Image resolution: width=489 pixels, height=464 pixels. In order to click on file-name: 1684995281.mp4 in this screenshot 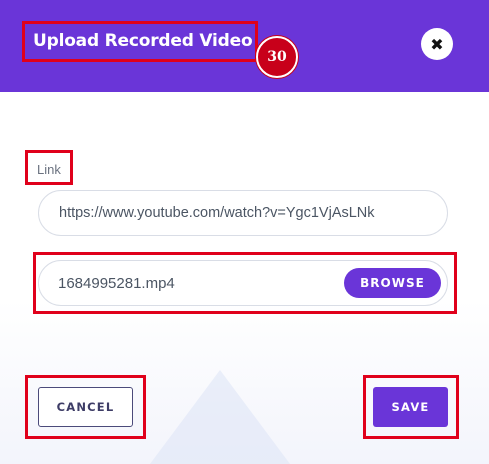, I will do `click(116, 283)`.